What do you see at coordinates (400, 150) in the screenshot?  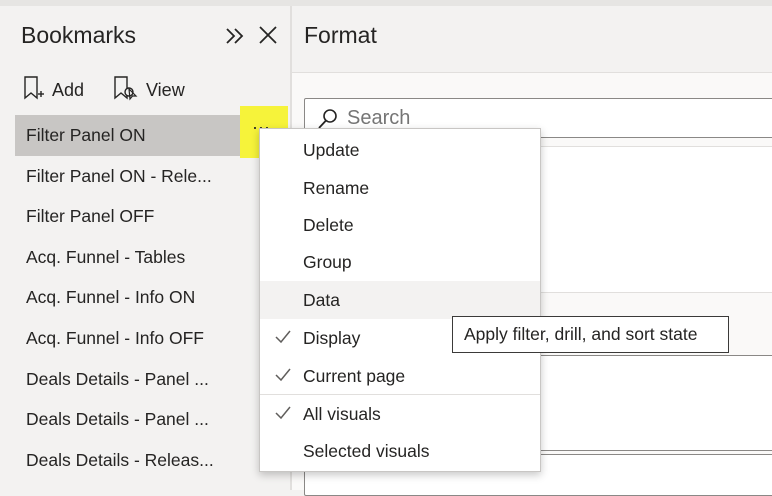 I see `menu-item-update: Update` at bounding box center [400, 150].